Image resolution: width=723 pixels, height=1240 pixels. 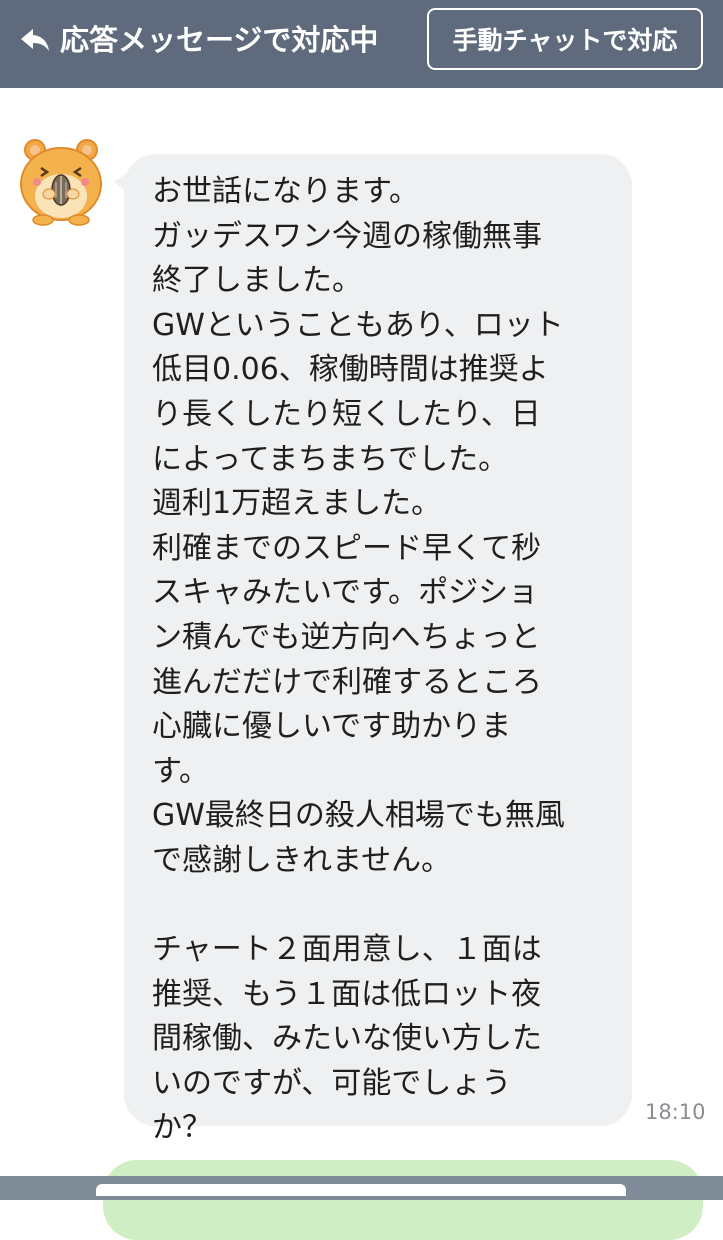 I want to click on header-status-title: 応答メッセージで対応中, so click(x=219, y=40).